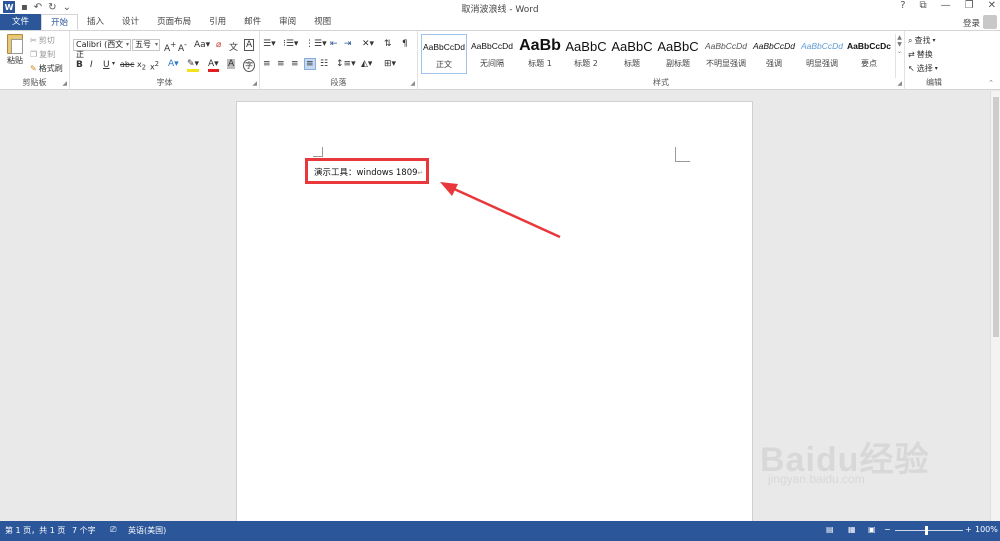  Describe the element at coordinates (290, 44) in the screenshot. I see `numbering-icon: ⁝☰▾` at that location.